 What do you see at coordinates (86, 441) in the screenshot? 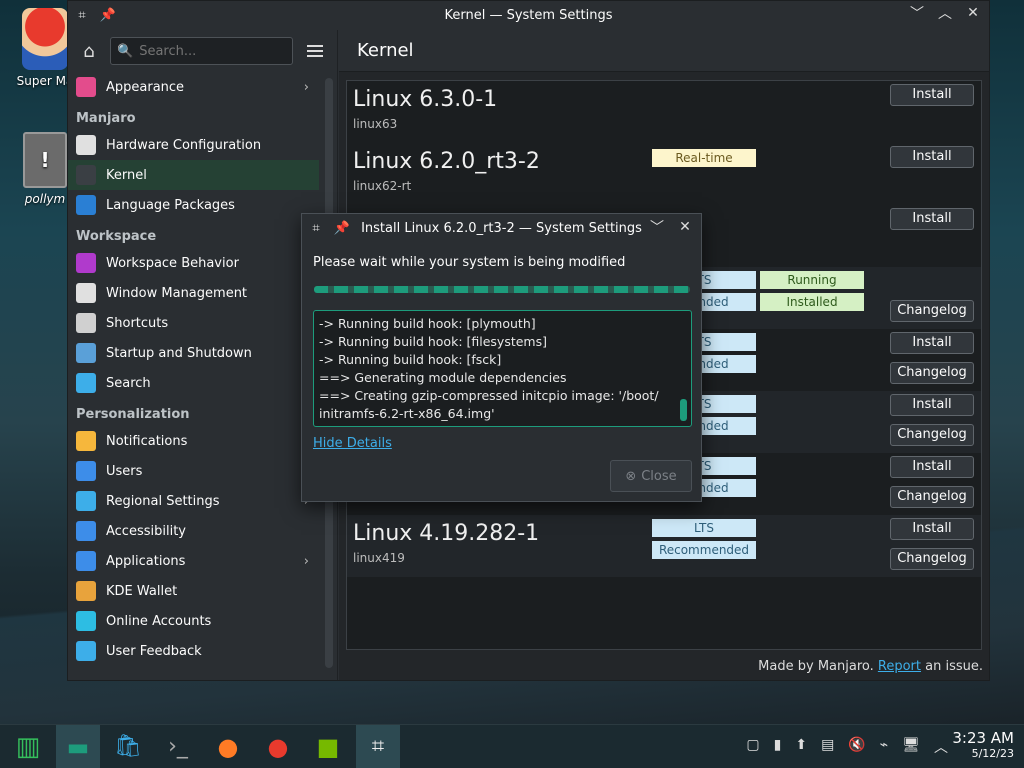
I see `bell-icon` at bounding box center [86, 441].